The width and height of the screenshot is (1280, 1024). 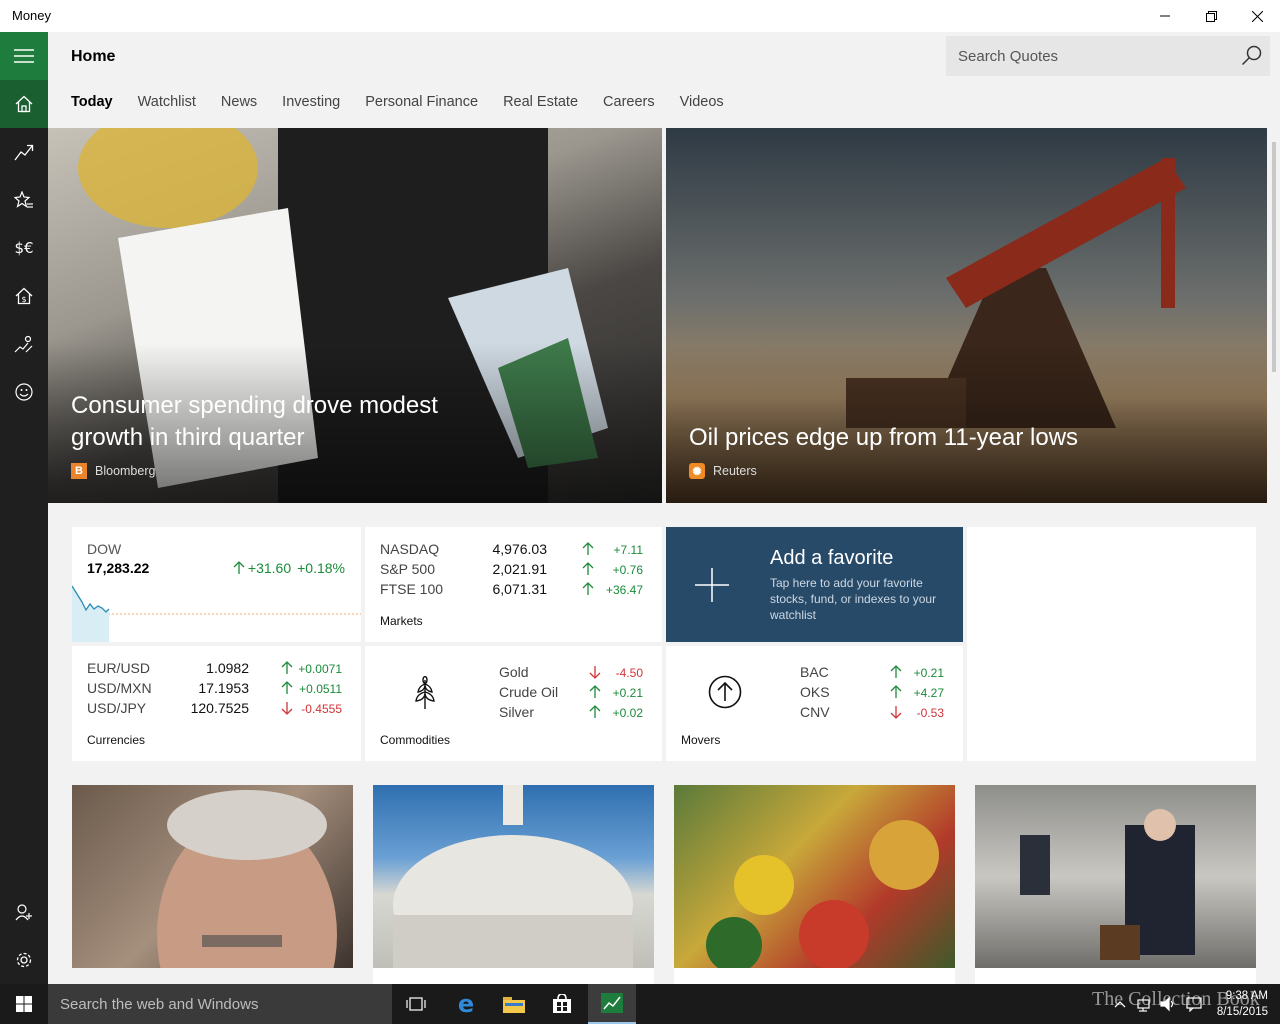 I want to click on movers-tile: BAC +0.21 OKS +4.27 CNV -0.53 Movers, so click(x=814, y=703).